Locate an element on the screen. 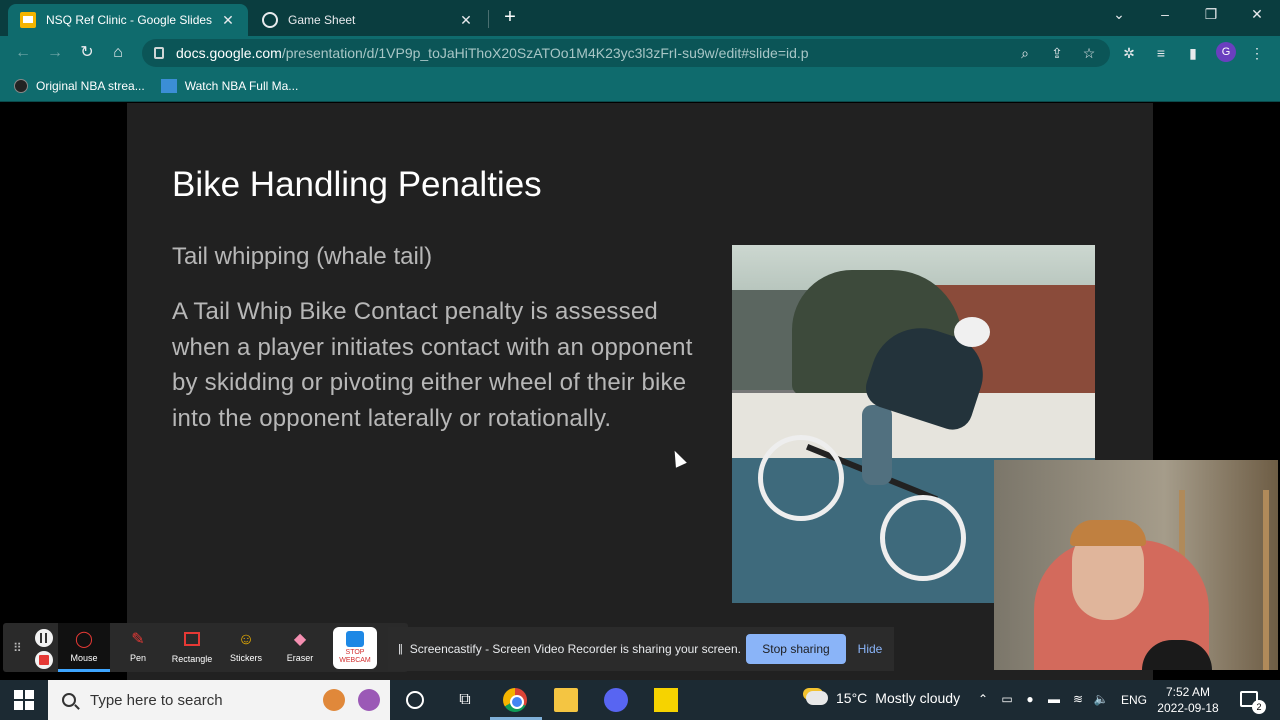 This screenshot has height=720, width=1280. search-highlight-illustration-icon is located at coordinates (351, 700).